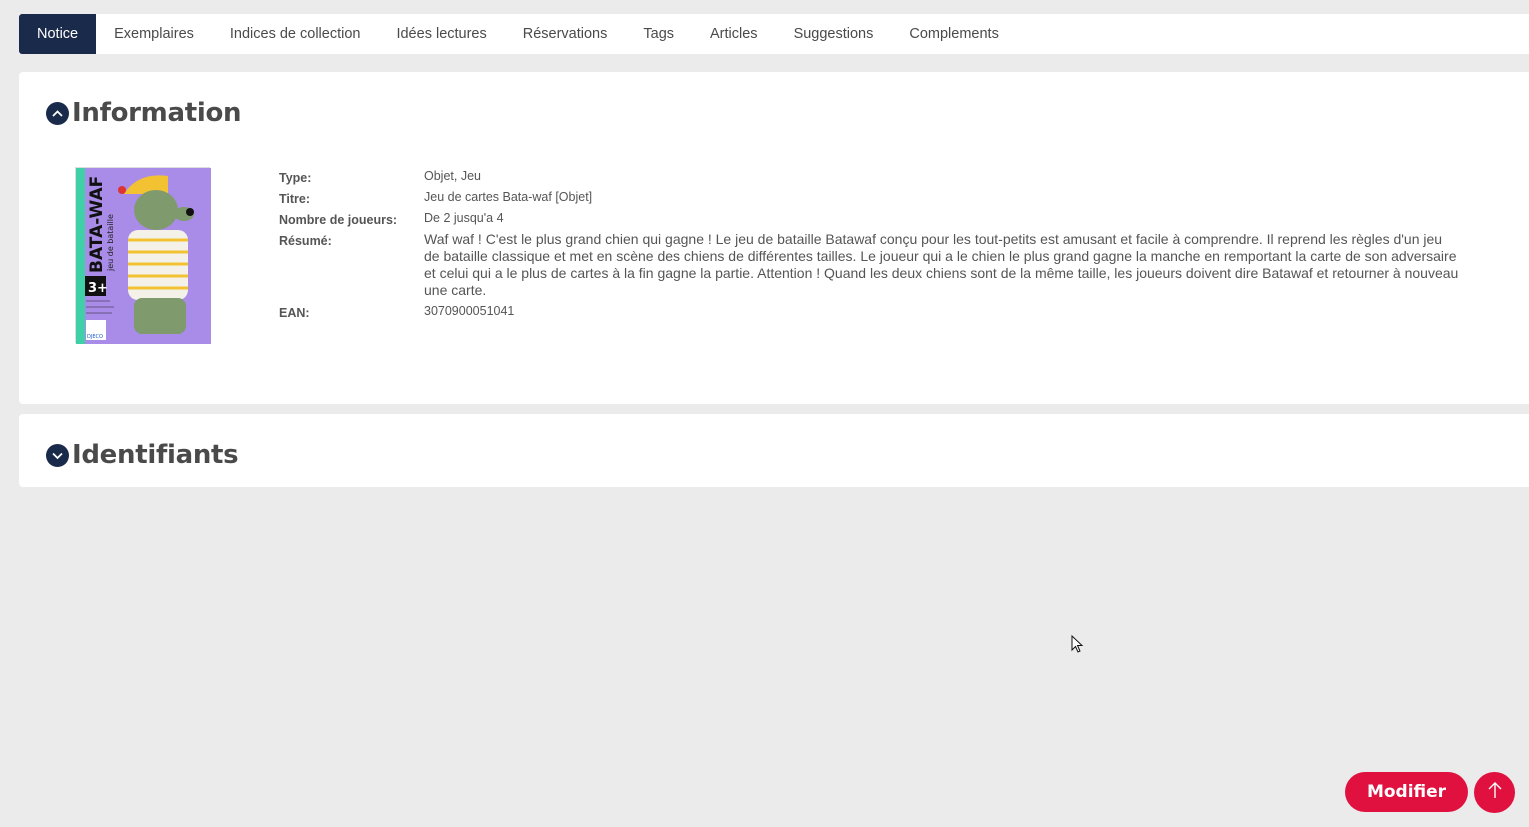 This screenshot has width=1529, height=827. What do you see at coordinates (295, 199) in the screenshot?
I see `field-label: Titre:` at bounding box center [295, 199].